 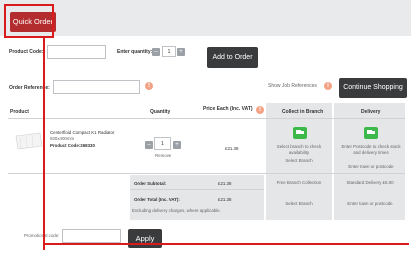 What do you see at coordinates (76, 52) in the screenshot?
I see `product-code-input` at bounding box center [76, 52].